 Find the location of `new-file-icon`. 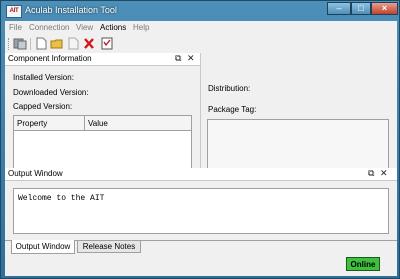

new-file-icon is located at coordinates (41, 43).